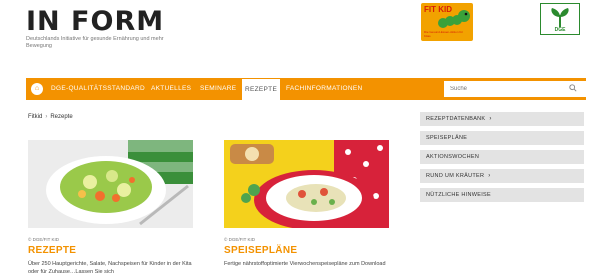 This screenshot has width=596, height=276. I want to click on sidebar-item-rund-um-kraeuter: RUND UM KRÄUTER ›, so click(502, 176).